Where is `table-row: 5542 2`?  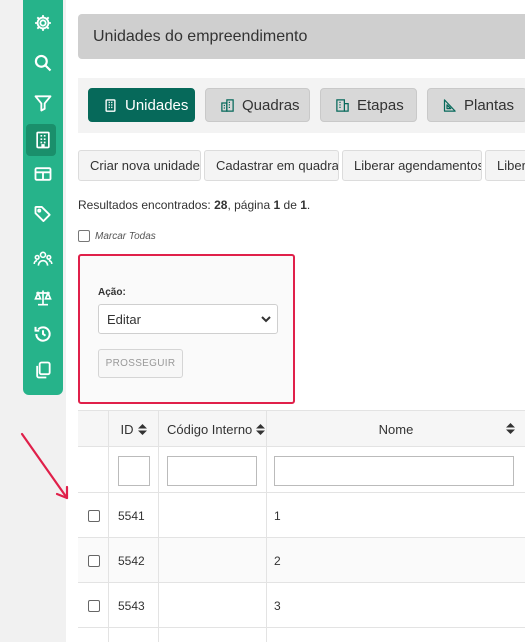 table-row: 5542 2 is located at coordinates (301, 560).